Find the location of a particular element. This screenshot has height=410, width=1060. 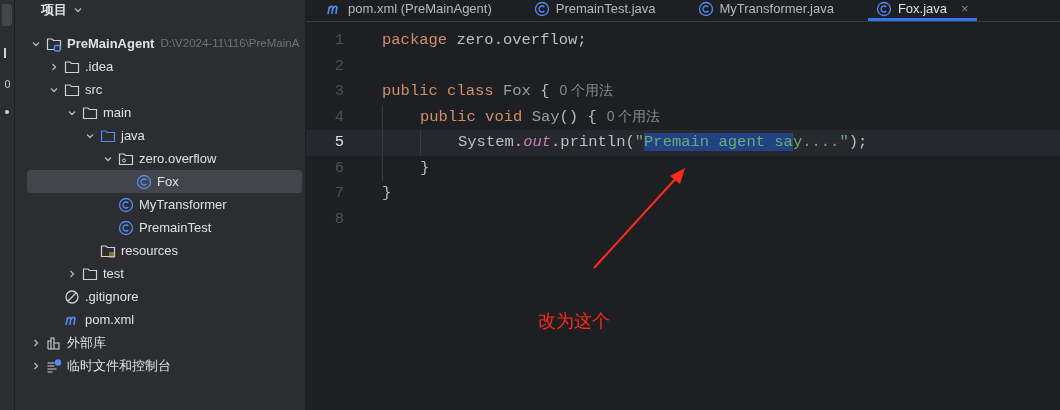

tree-item-label: zero.overflow is located at coordinates (178, 158).